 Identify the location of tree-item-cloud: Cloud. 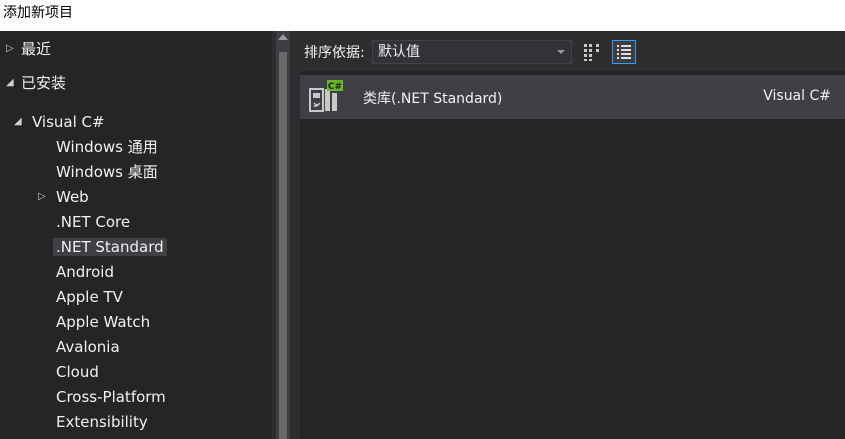
(77, 372).